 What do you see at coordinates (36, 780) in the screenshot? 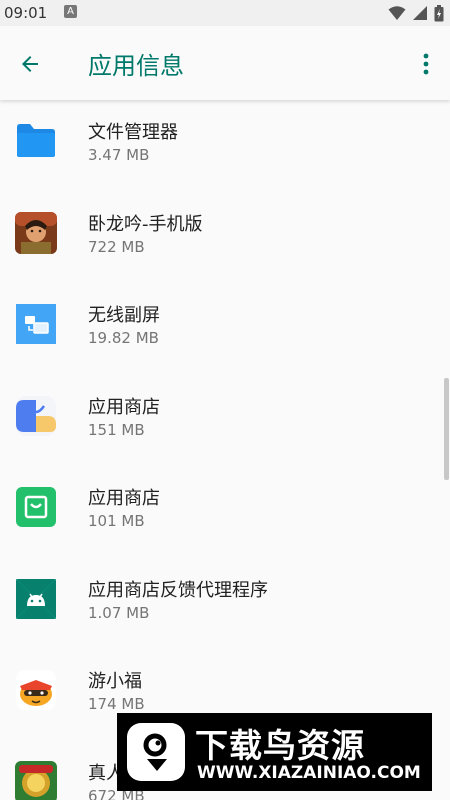
I see `game-gold-icon` at bounding box center [36, 780].